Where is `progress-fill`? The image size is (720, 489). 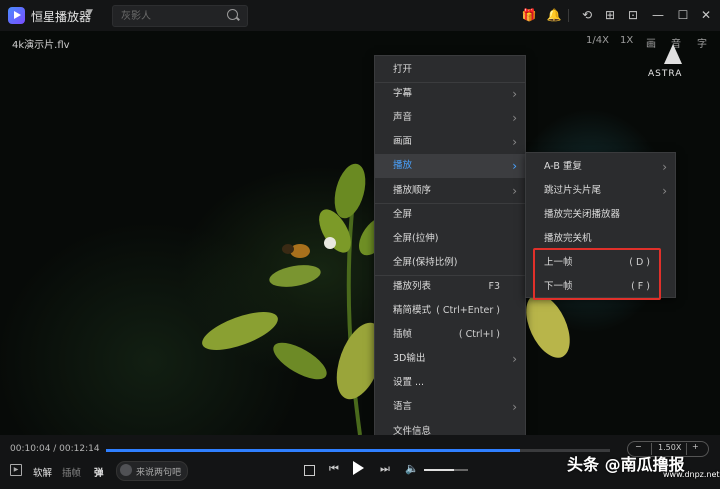
progress-fill is located at coordinates (313, 450).